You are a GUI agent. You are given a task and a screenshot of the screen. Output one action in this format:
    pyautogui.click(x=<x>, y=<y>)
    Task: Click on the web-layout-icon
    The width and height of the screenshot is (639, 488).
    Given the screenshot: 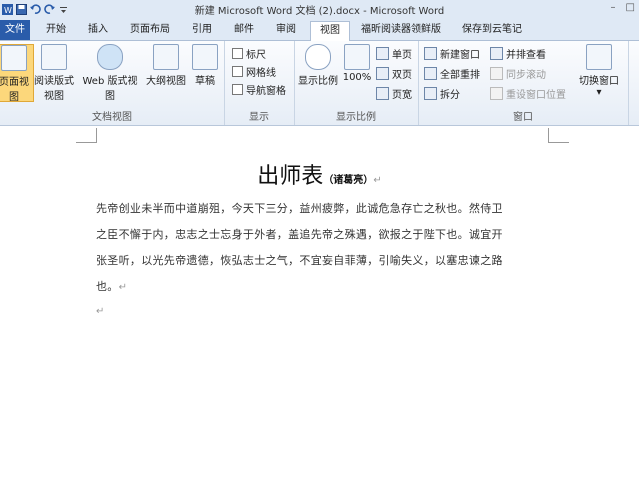 What is the action you would take?
    pyautogui.click(x=110, y=57)
    